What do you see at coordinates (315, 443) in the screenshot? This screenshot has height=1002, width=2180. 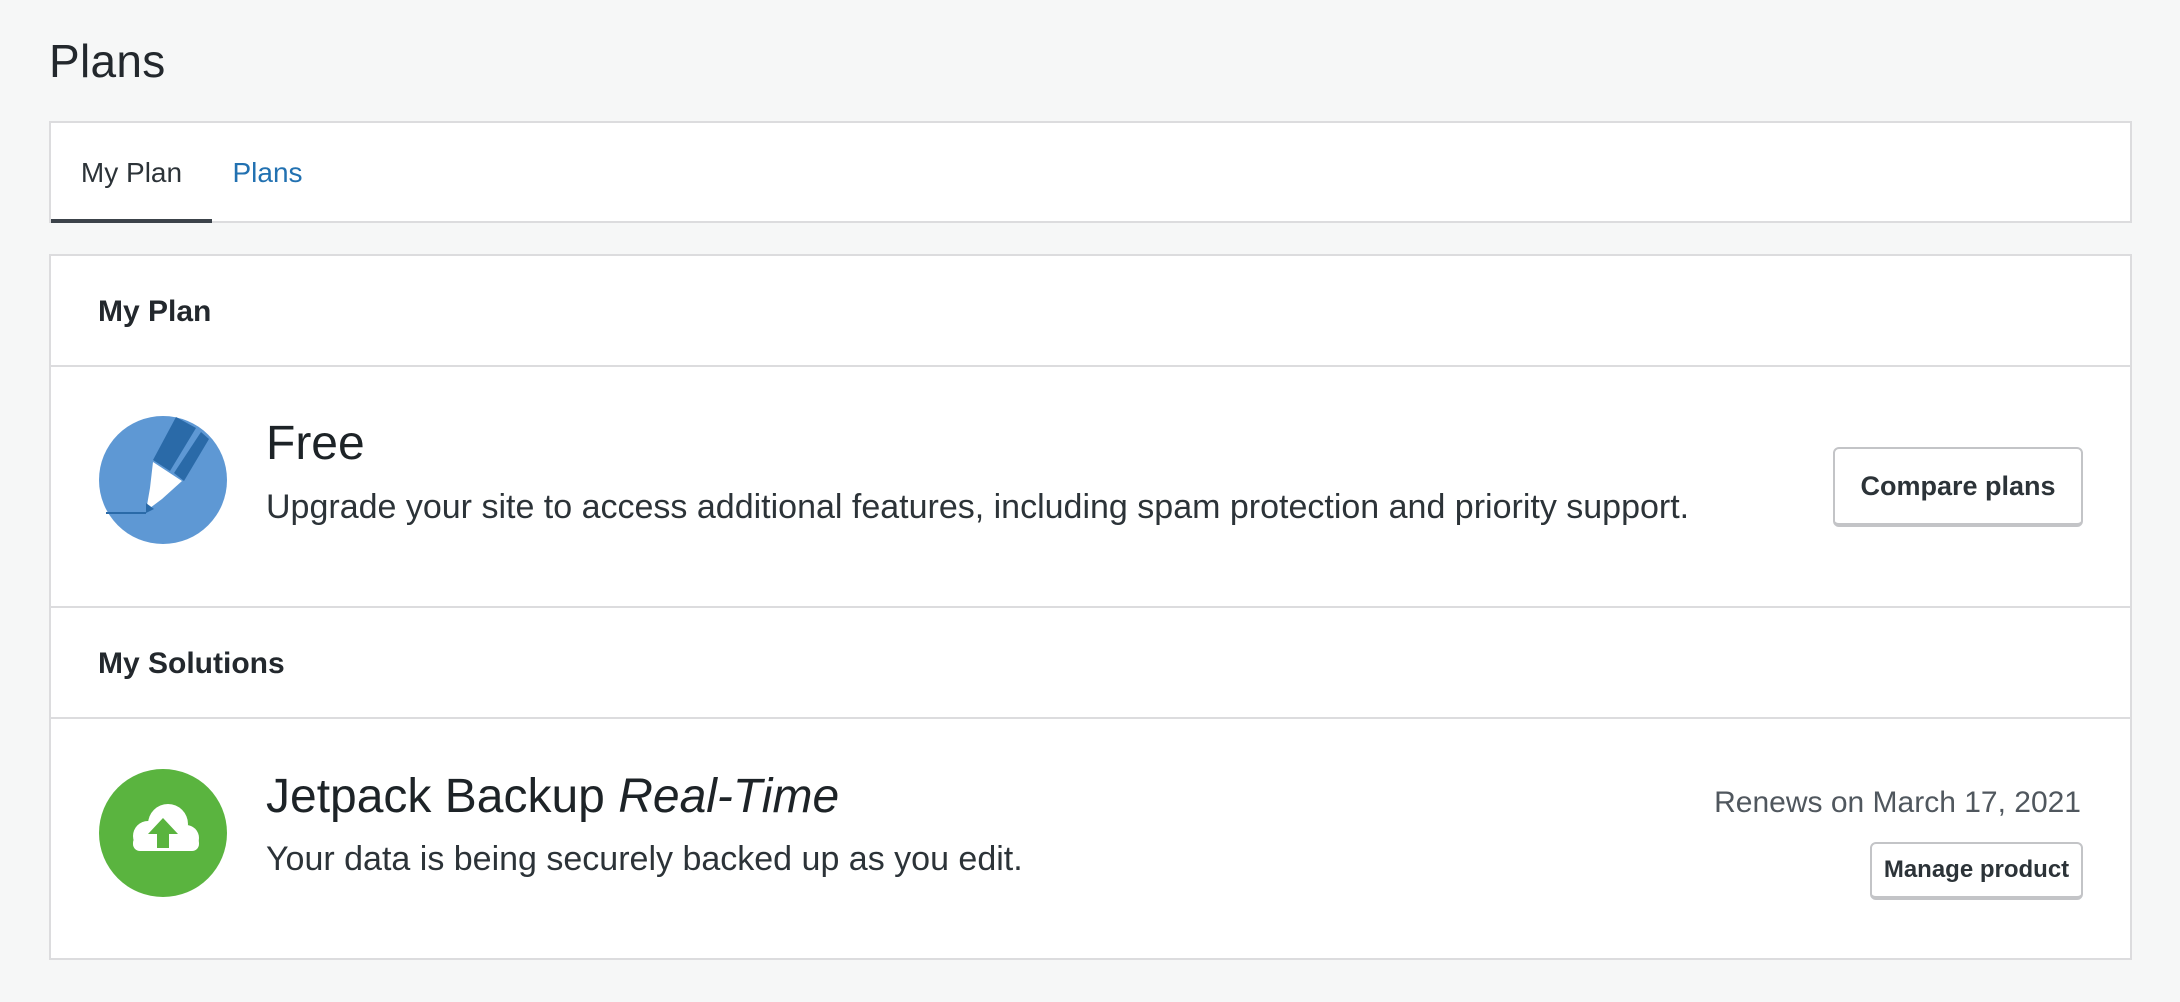 I see `plan-name: Free` at bounding box center [315, 443].